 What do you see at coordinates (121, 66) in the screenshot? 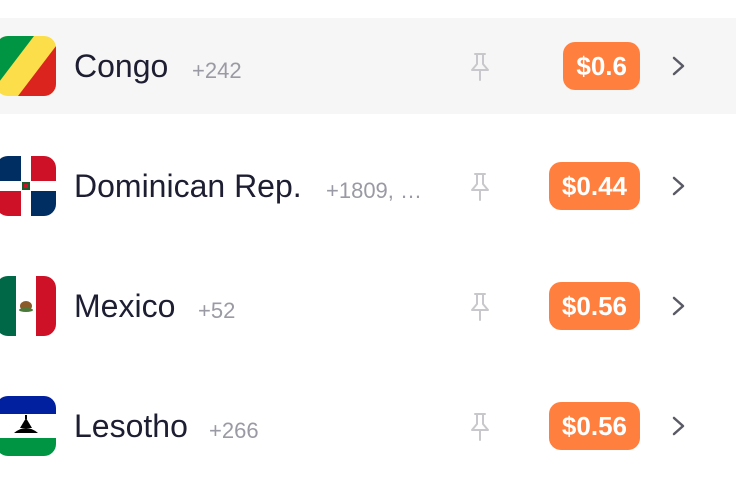
I see `country-name: Congo` at bounding box center [121, 66].